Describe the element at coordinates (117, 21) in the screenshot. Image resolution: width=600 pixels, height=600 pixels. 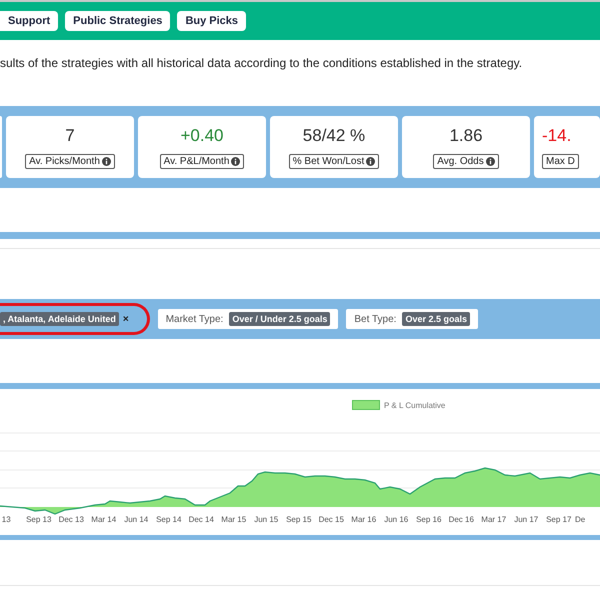
I see `nav-button: Public Strategies` at that location.